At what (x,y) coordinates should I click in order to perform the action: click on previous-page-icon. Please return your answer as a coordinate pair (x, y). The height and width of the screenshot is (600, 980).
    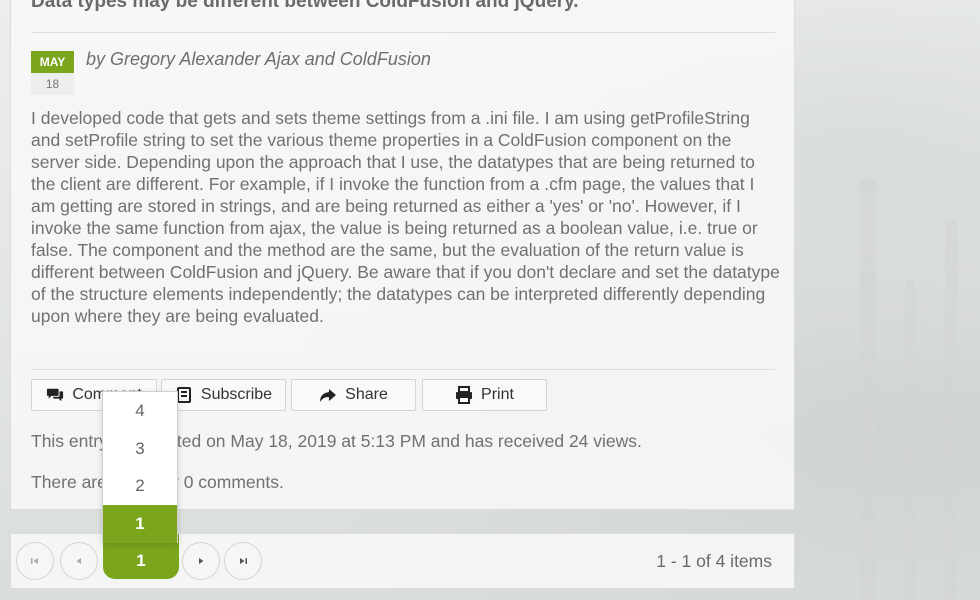
    Looking at the image, I should click on (78, 561).